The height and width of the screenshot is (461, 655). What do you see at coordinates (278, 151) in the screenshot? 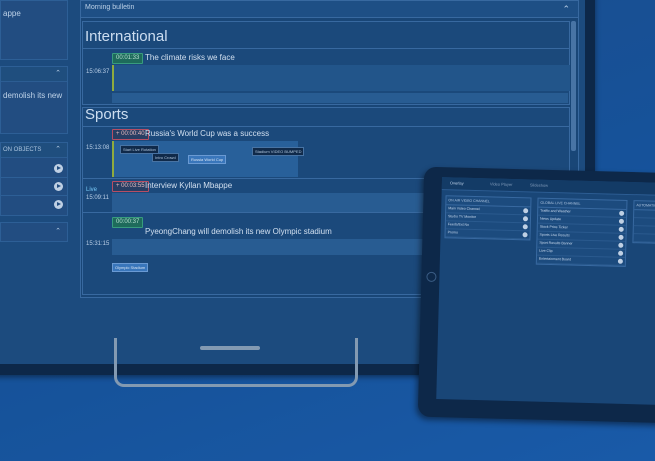
I see `timeline-chip: Stadium VIDEO BUMPED` at bounding box center [278, 151].